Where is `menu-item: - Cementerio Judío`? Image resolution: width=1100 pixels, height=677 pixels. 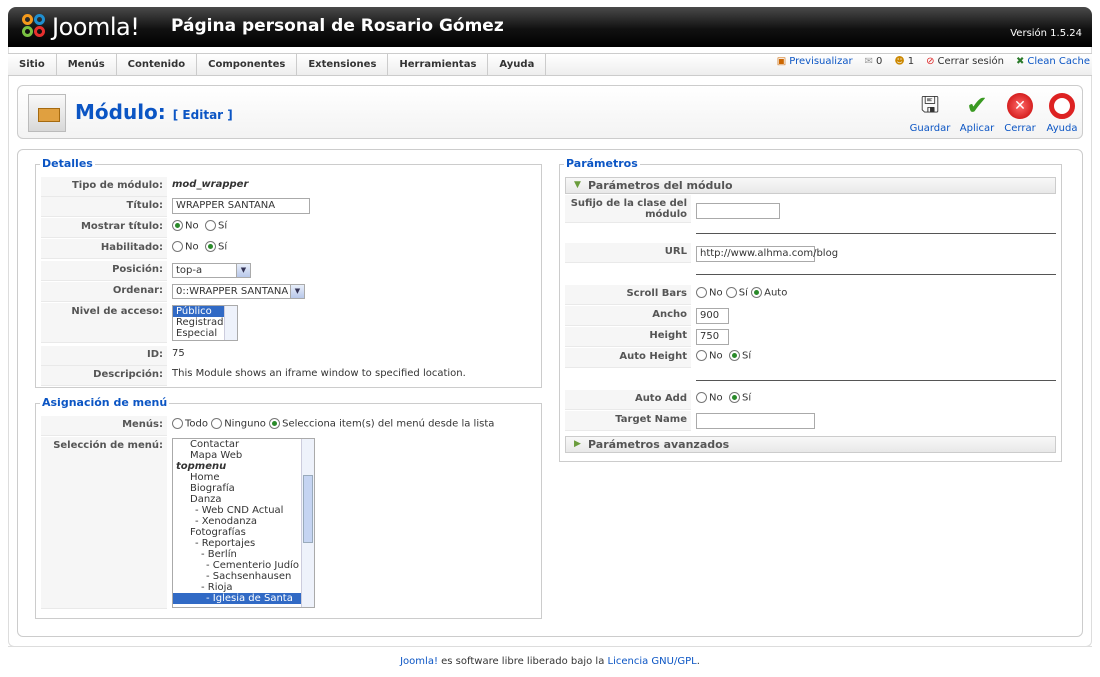 menu-item: - Cementerio Judío is located at coordinates (243, 565).